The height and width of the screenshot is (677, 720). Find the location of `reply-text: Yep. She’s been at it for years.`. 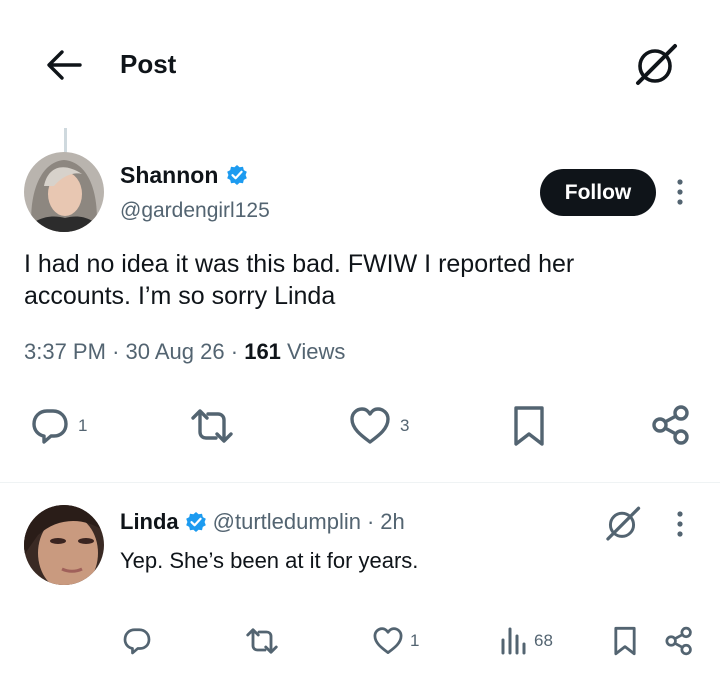

reply-text: Yep. She’s been at it for years. is located at coordinates (269, 560).